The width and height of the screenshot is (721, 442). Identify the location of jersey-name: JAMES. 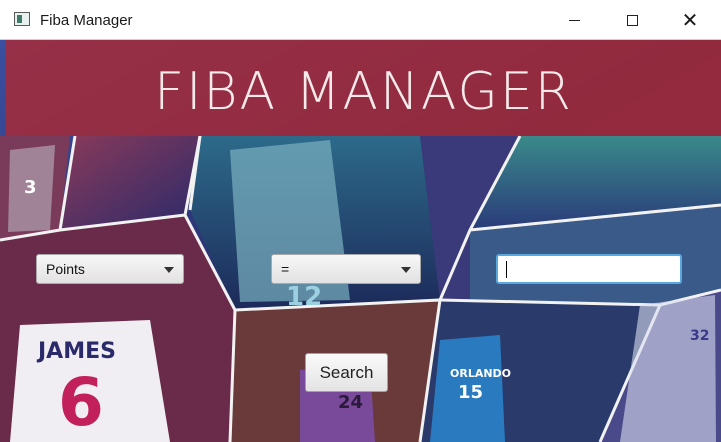
(76, 351).